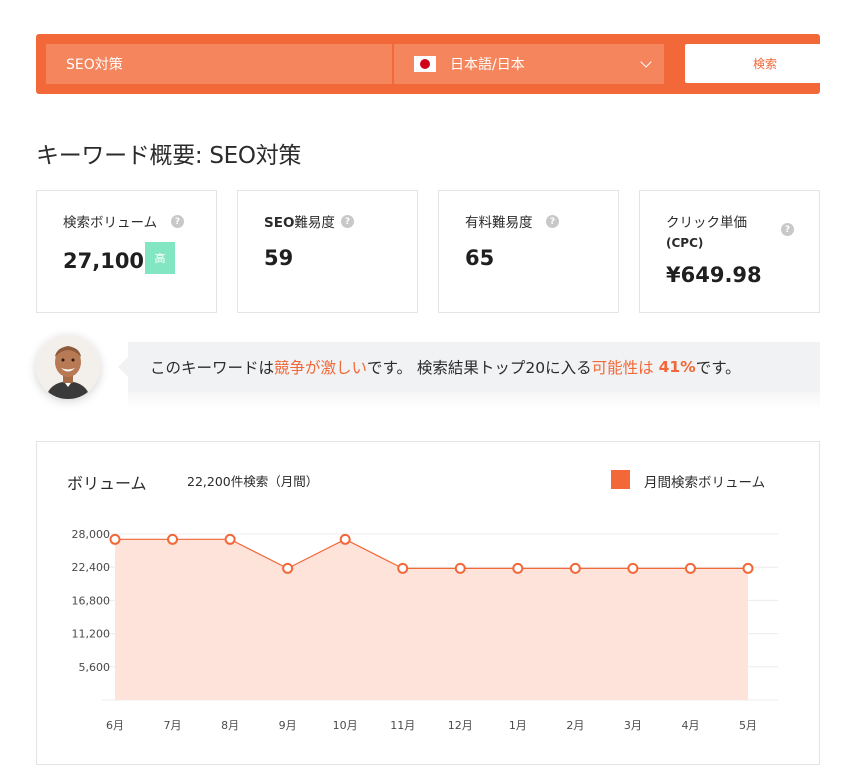 The height and width of the screenshot is (773, 853). I want to click on callout-percent: 41%, so click(677, 367).